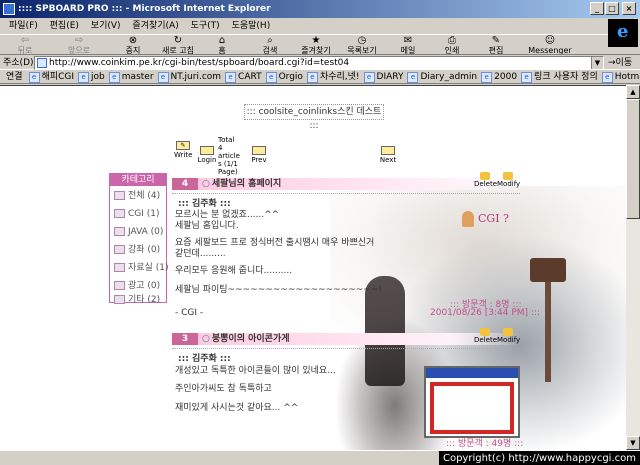  I want to click on link-diary: DIARY, so click(384, 76).